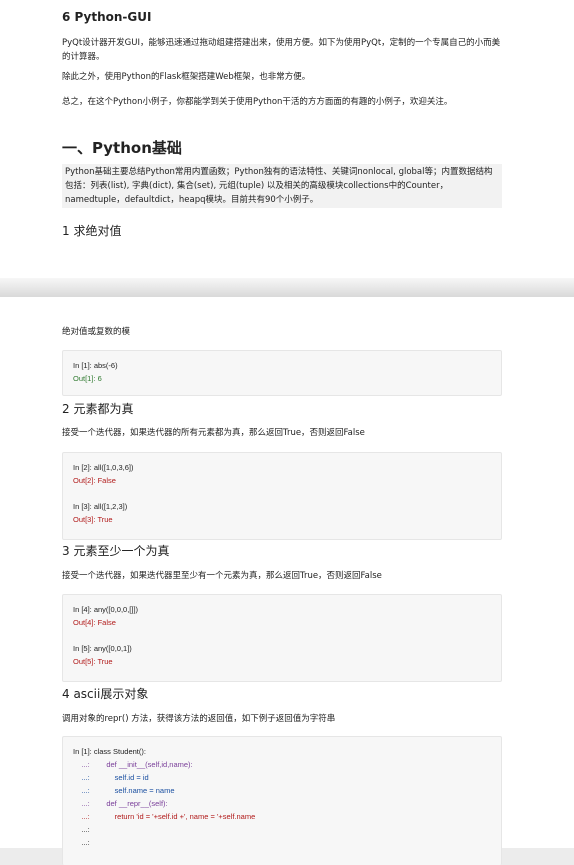 The height and width of the screenshot is (865, 574). What do you see at coordinates (111, 777) in the screenshot?
I see `code-line: ...: self.id = id` at bounding box center [111, 777].